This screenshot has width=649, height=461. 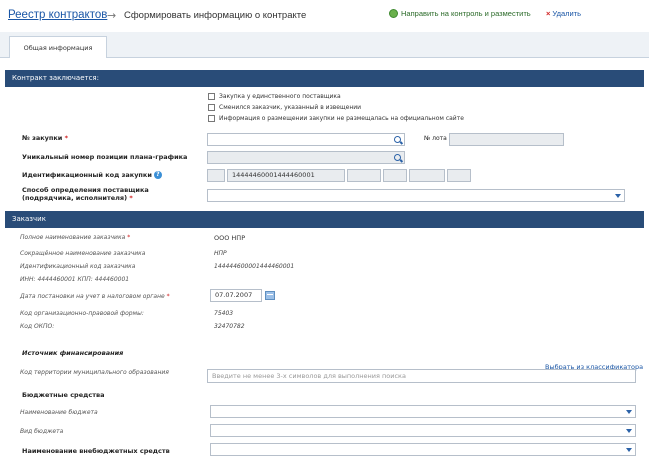 I want to click on purchase-search-icon, so click(x=398, y=140).